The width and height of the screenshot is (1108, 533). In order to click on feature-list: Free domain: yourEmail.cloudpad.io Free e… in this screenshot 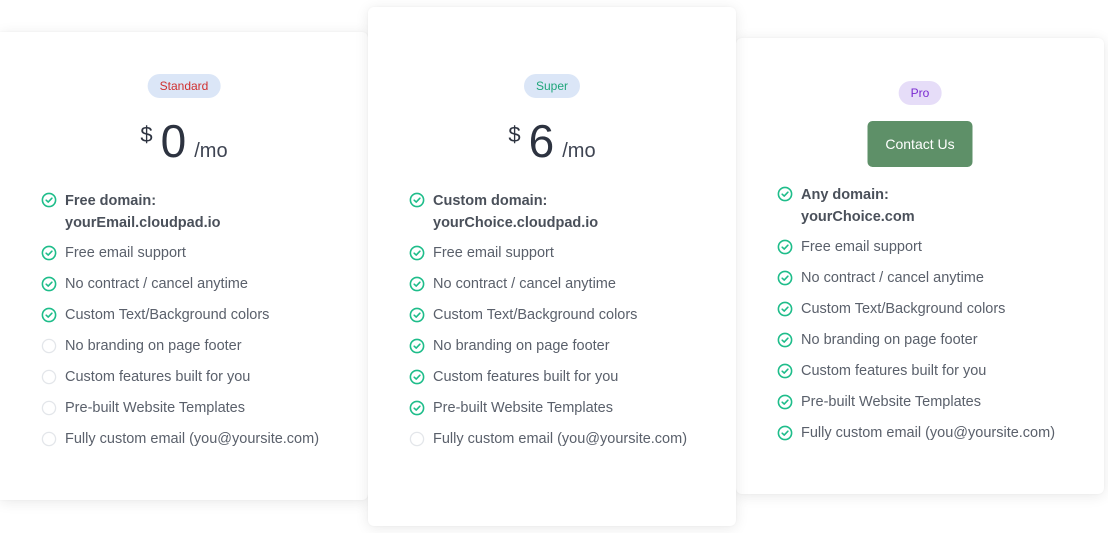, I will do `click(180, 325)`.